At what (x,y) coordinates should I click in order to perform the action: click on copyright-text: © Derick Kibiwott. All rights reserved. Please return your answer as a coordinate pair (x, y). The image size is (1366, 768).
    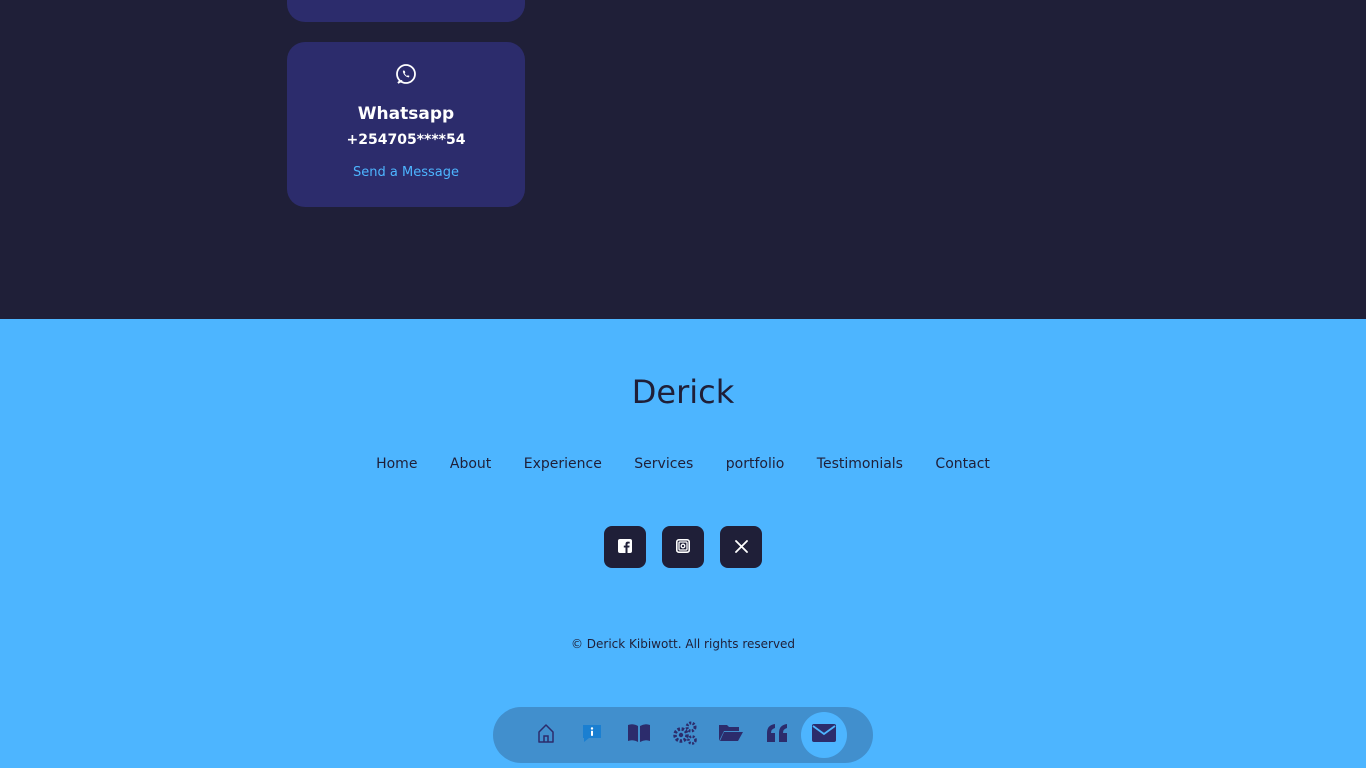
    Looking at the image, I should click on (683, 644).